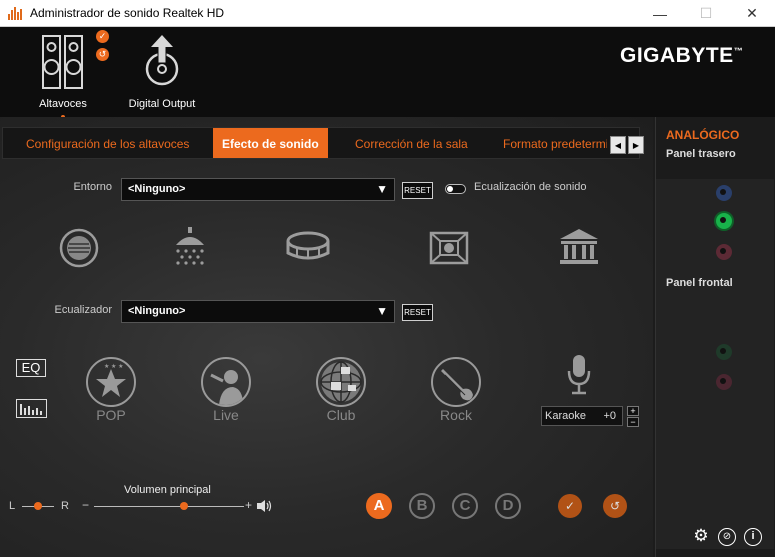 This screenshot has height=557, width=775. Describe the element at coordinates (86, 505) in the screenshot. I see `volume-minus-icon: −` at that location.